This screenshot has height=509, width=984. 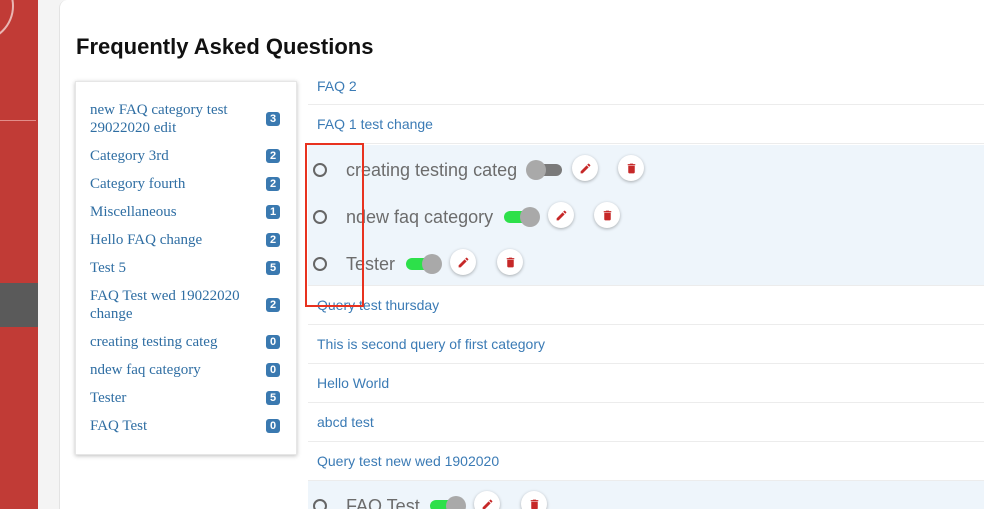 I want to click on category-label: FAQ Test, so click(x=119, y=426).